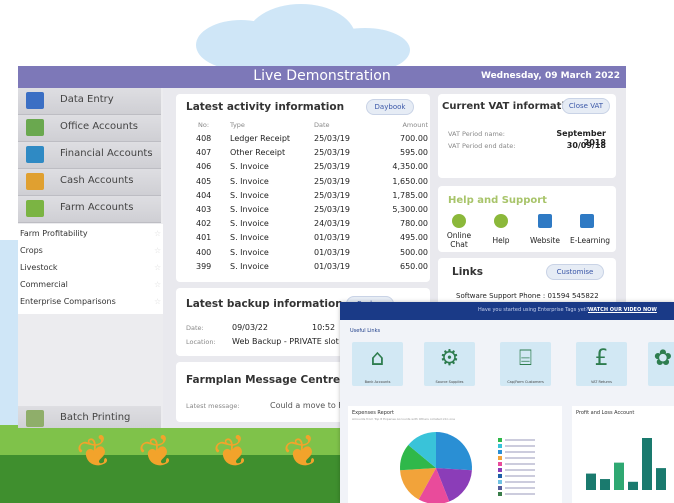 This screenshot has width=674, height=503. I want to click on backup-date-value: 09/03/22, so click(250, 327).